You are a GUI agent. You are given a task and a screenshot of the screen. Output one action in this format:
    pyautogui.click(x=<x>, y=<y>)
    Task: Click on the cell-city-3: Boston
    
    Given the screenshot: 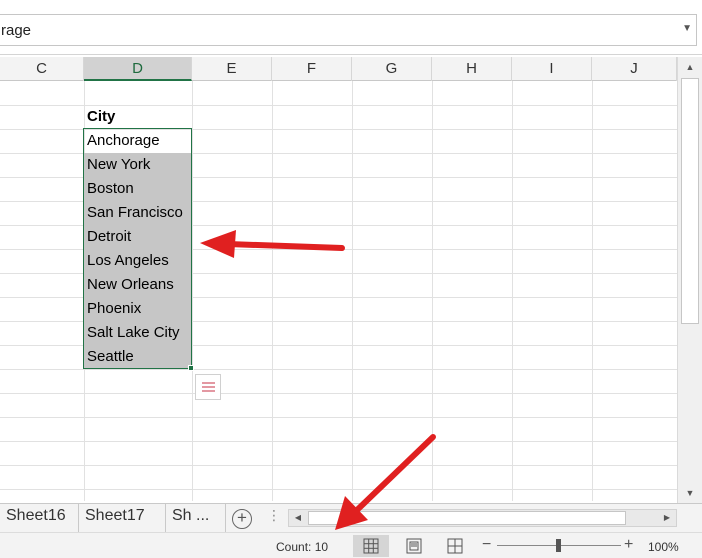 What is the action you would take?
    pyautogui.click(x=137, y=189)
    